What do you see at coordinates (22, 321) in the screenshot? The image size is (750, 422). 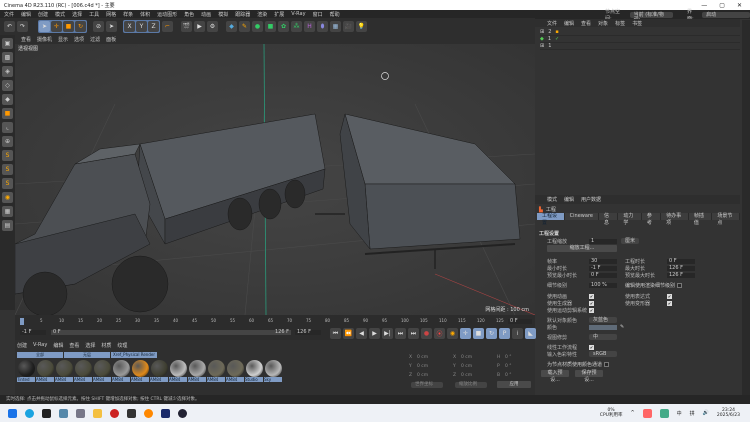 I see `playhead` at bounding box center [22, 321].